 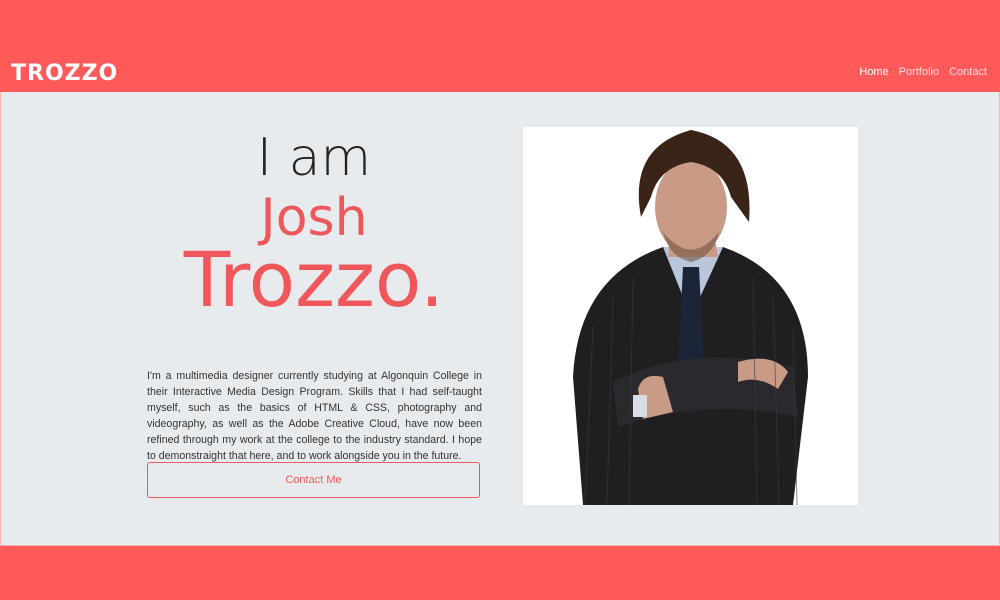 What do you see at coordinates (64, 73) in the screenshot?
I see `logo: TROZZO` at bounding box center [64, 73].